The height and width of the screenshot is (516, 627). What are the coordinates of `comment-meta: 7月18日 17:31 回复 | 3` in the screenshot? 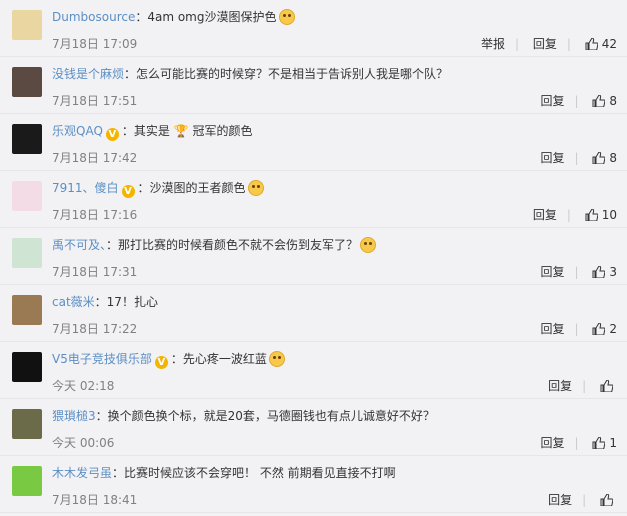 It's located at (334, 272).